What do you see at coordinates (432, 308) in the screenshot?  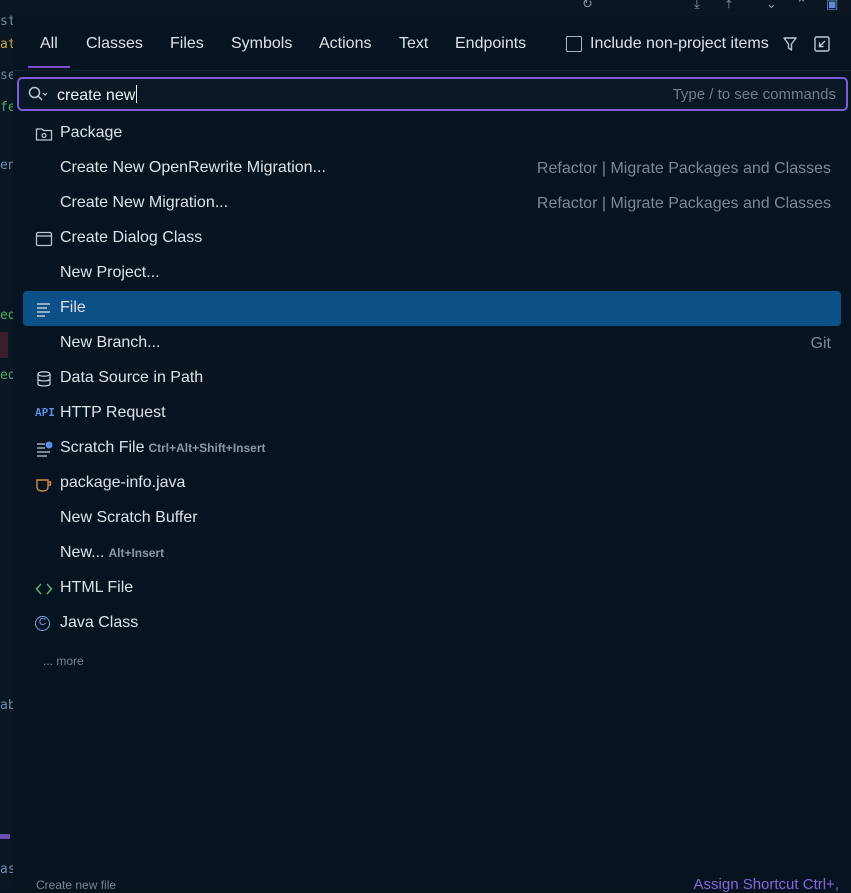 I see `list-item-selected: File` at bounding box center [432, 308].